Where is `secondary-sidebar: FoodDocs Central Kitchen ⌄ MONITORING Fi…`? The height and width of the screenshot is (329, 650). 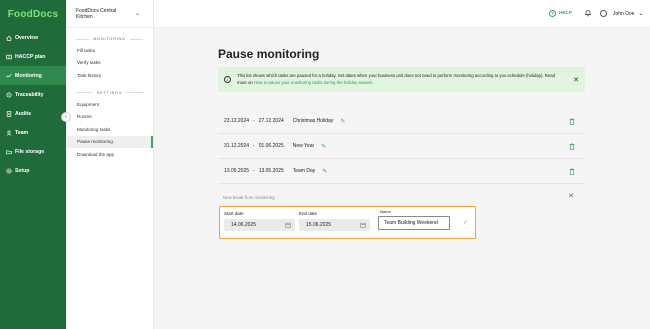 secondary-sidebar: FoodDocs Central Kitchen ⌄ MONITORING Fi… is located at coordinates (110, 164).